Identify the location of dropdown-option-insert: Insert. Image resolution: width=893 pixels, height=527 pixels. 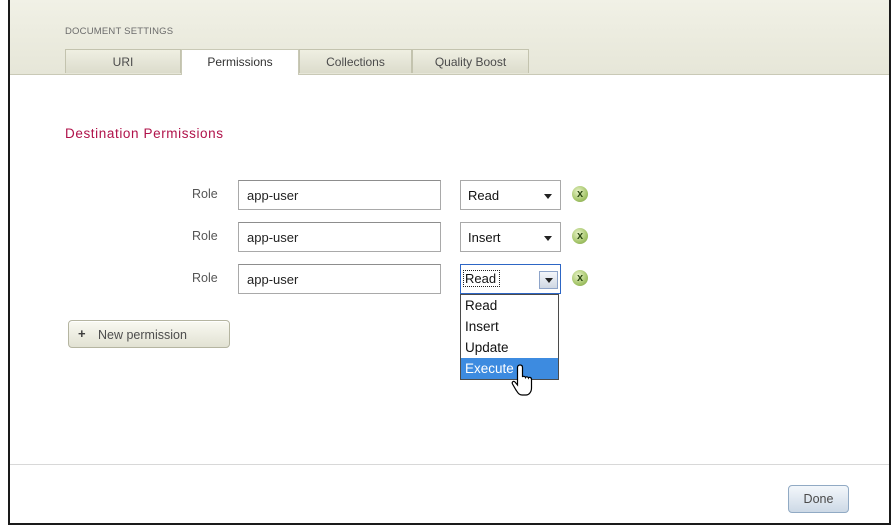
(509, 326).